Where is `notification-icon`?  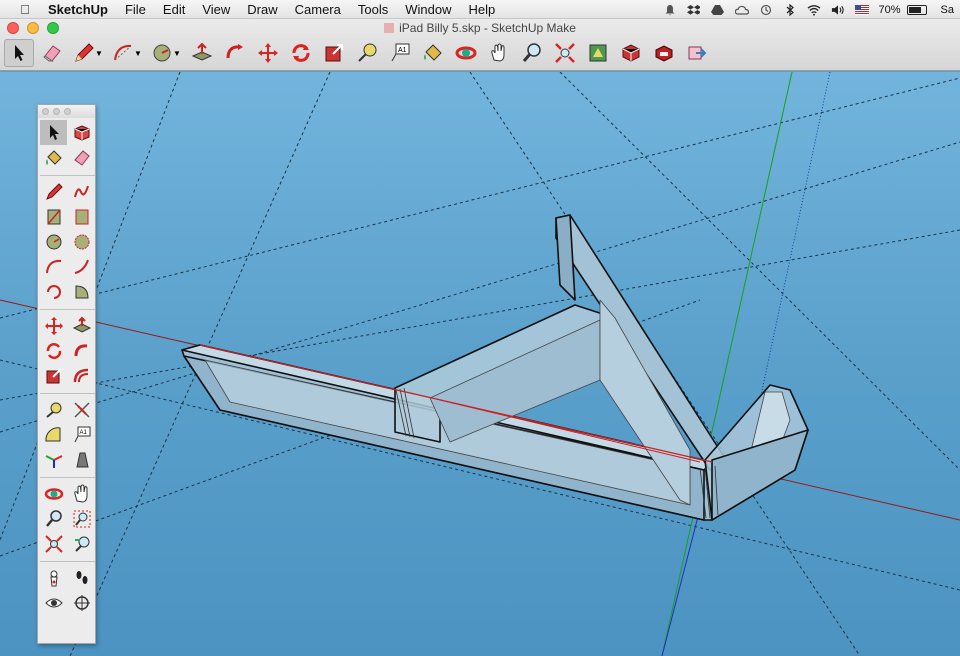 notification-icon is located at coordinates (670, 10).